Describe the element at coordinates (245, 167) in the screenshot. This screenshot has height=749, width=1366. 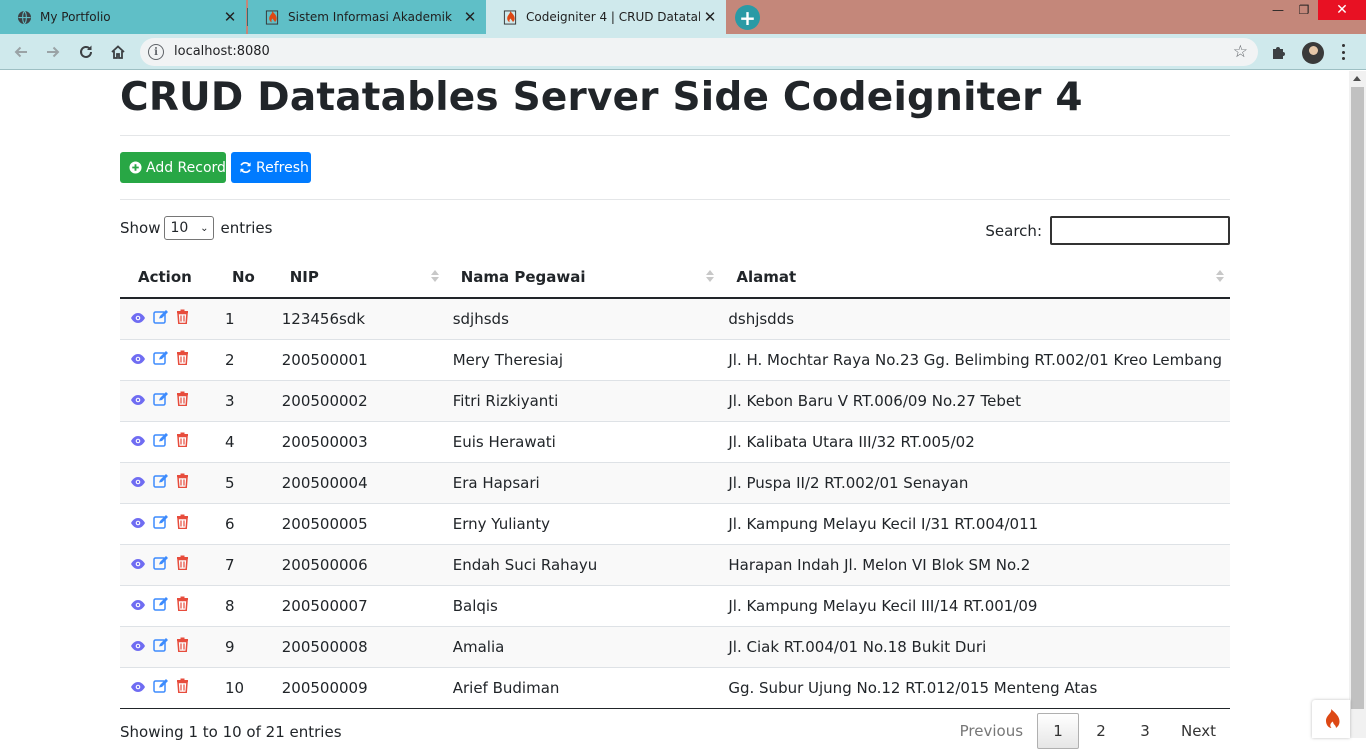
I see `refresh-icon` at that location.